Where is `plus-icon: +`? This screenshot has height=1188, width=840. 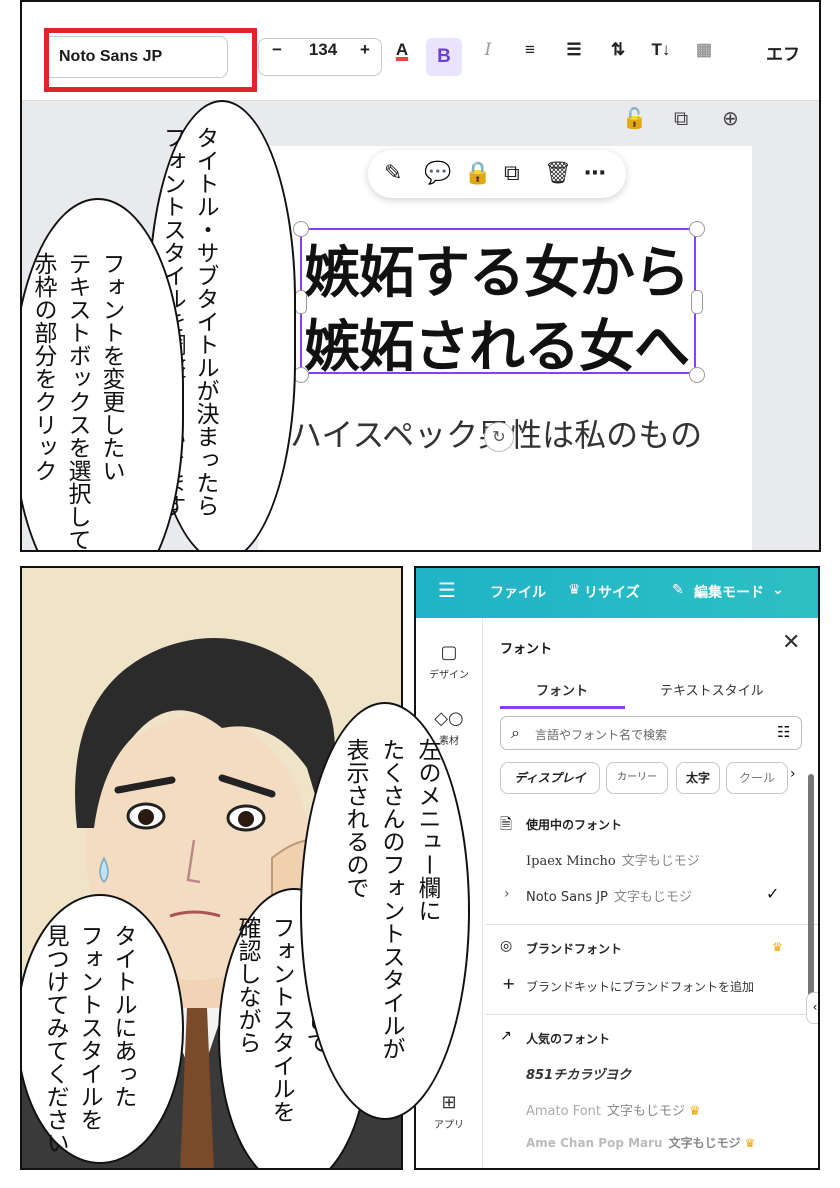
plus-icon: + is located at coordinates (508, 983).